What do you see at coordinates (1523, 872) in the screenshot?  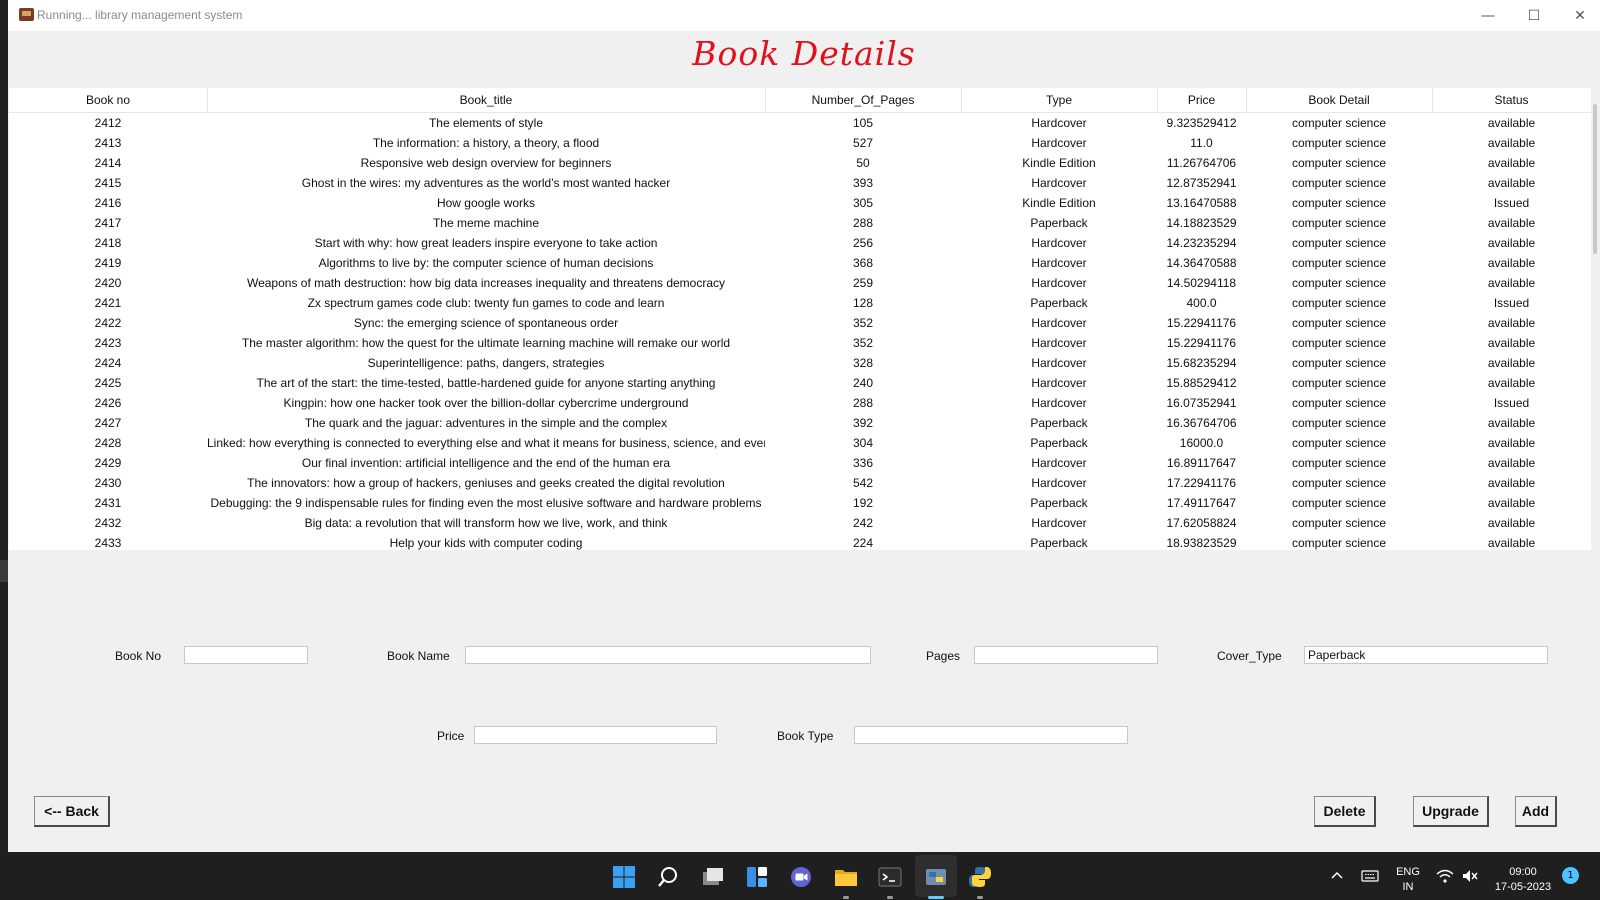 I see `clock-time: 09:00` at bounding box center [1523, 872].